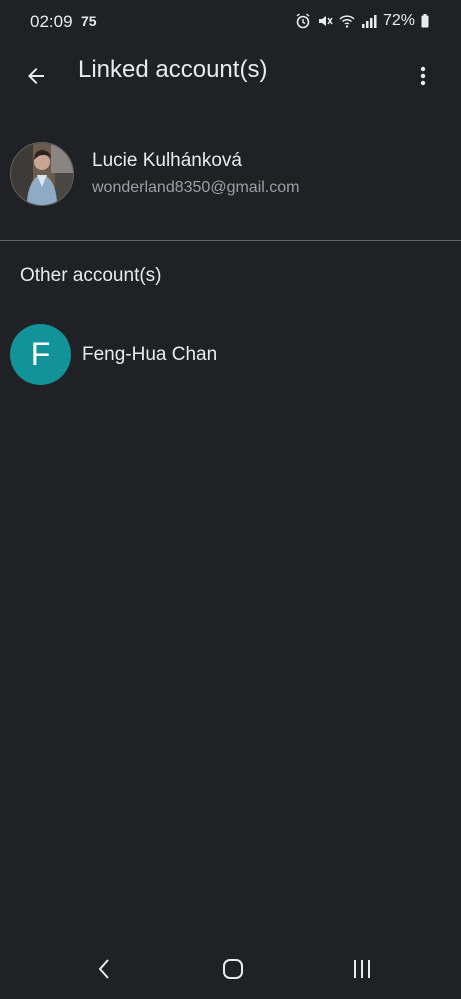 This screenshot has width=461, height=999. I want to click on status-time: 02:09, so click(51, 21).